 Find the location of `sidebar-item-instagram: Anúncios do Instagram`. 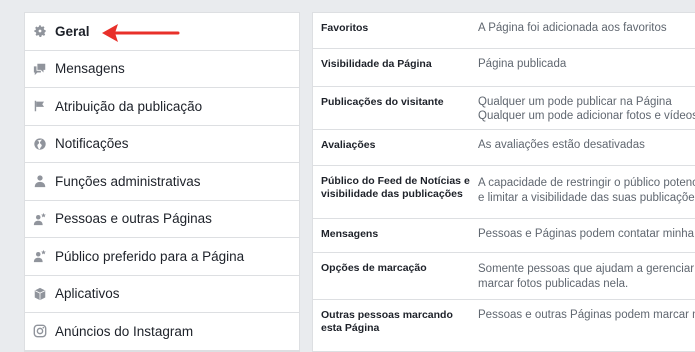

sidebar-item-instagram: Anúncios do Instagram is located at coordinates (162, 332).